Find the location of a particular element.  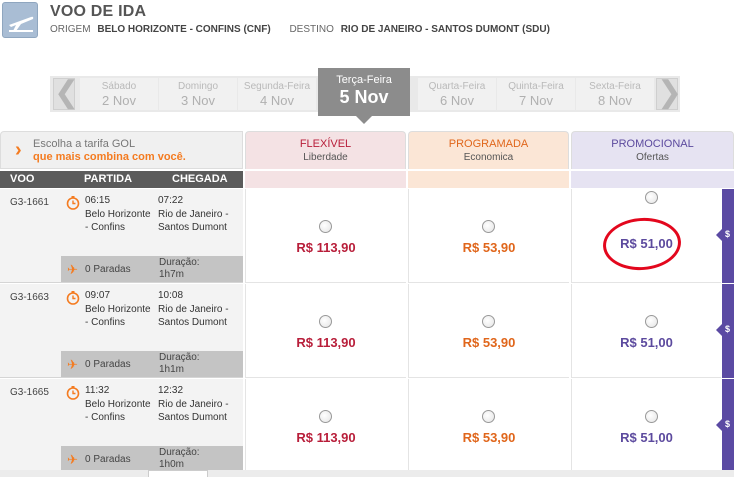

date-option-selected: Terça-Feira 5 Nov is located at coordinates (364, 92).